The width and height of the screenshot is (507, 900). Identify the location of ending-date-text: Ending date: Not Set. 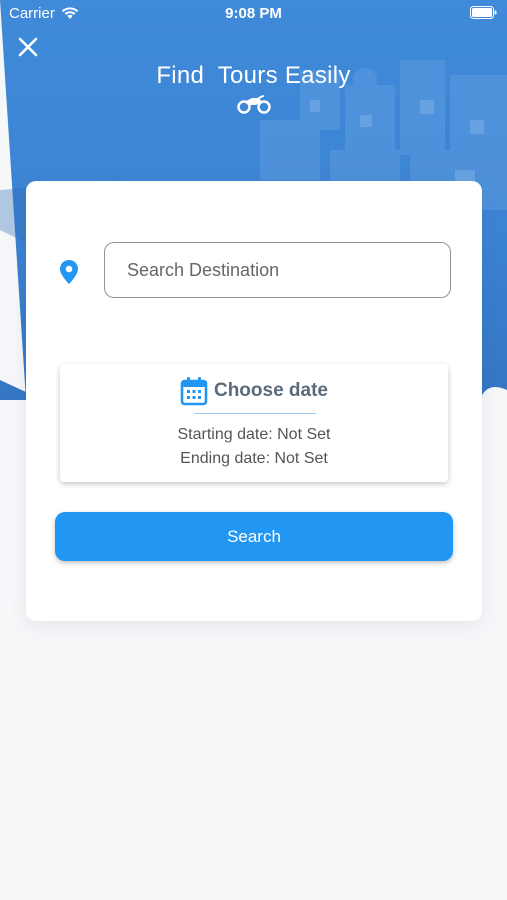
(254, 458).